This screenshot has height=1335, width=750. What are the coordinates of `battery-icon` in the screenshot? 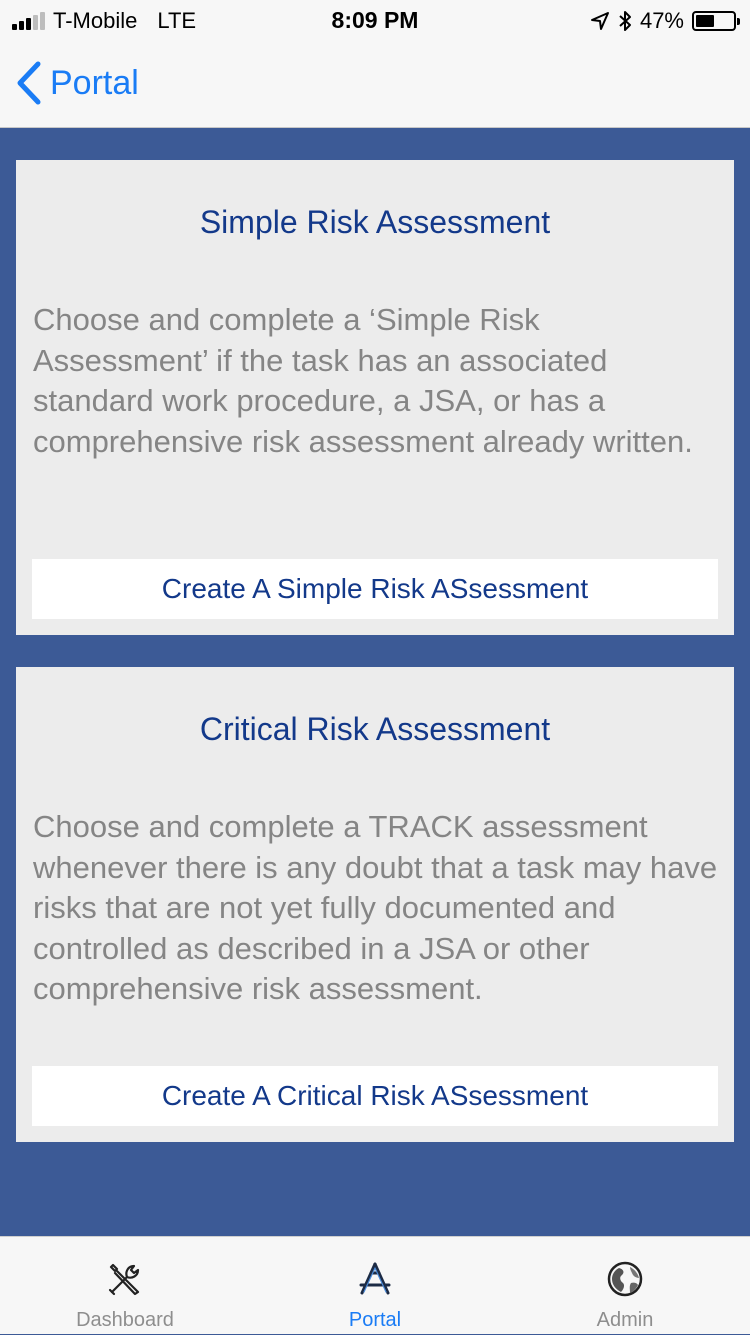 It's located at (716, 21).